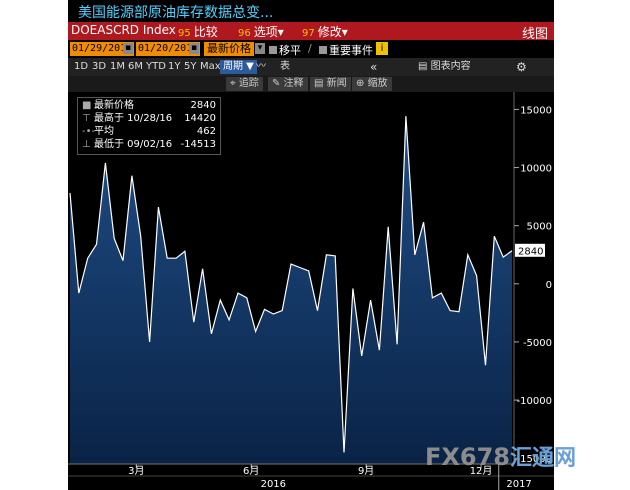 Image resolution: width=630 pixels, height=490 pixels. Describe the element at coordinates (539, 227) in the screenshot. I see `y-tick-label: 5000` at that location.